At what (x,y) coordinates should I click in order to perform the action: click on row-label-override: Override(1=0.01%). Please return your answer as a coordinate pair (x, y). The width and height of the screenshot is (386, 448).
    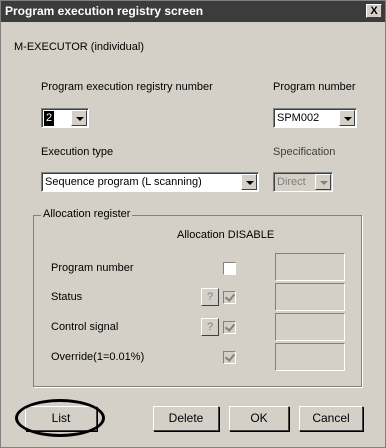
    Looking at the image, I should click on (98, 357).